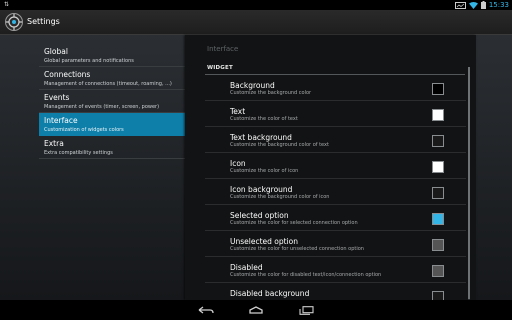 The width and height of the screenshot is (512, 320). I want to click on header-title: Events, so click(57, 97).